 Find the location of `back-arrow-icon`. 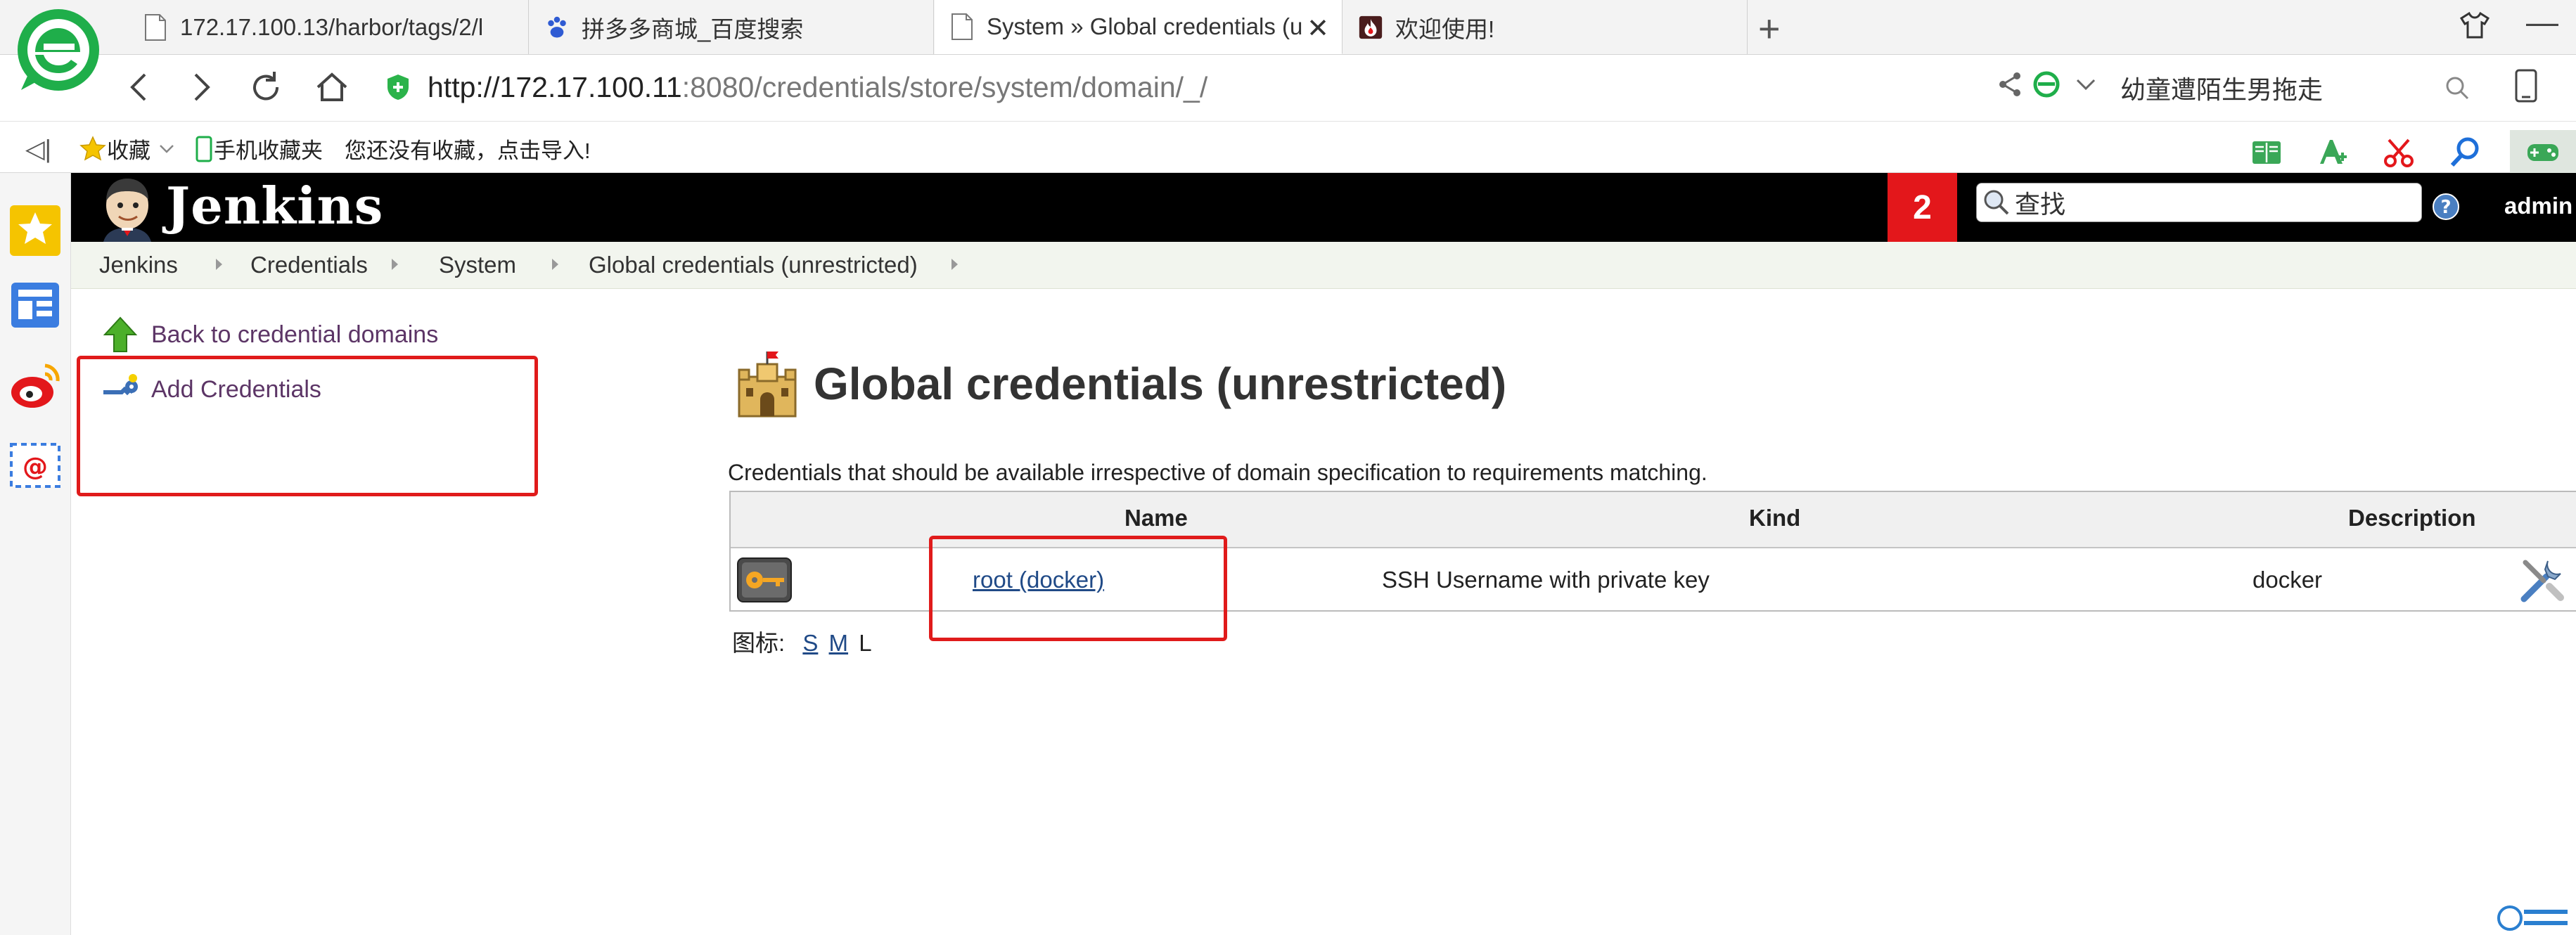

back-arrow-icon is located at coordinates (141, 87).